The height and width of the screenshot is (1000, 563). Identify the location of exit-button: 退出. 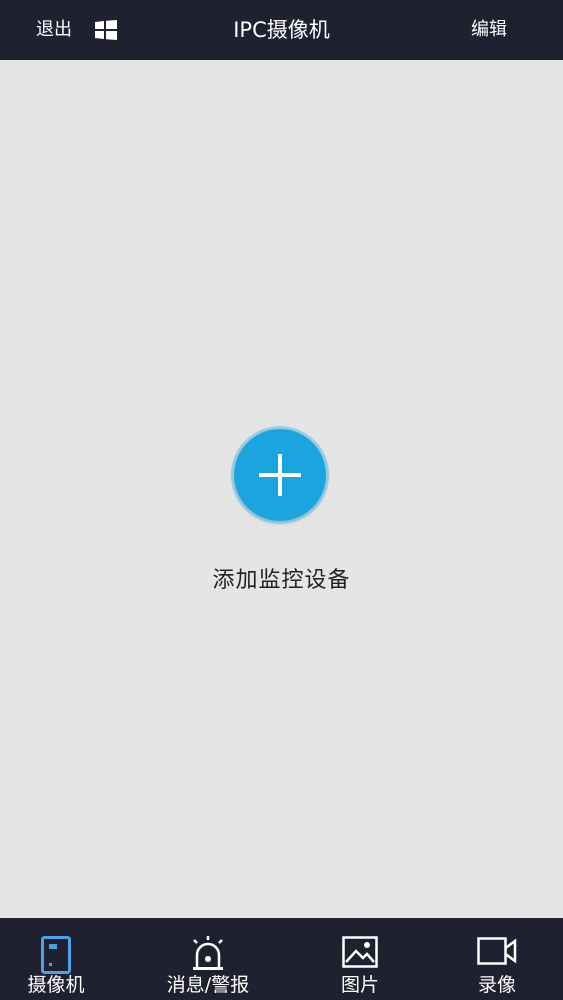
(54, 30).